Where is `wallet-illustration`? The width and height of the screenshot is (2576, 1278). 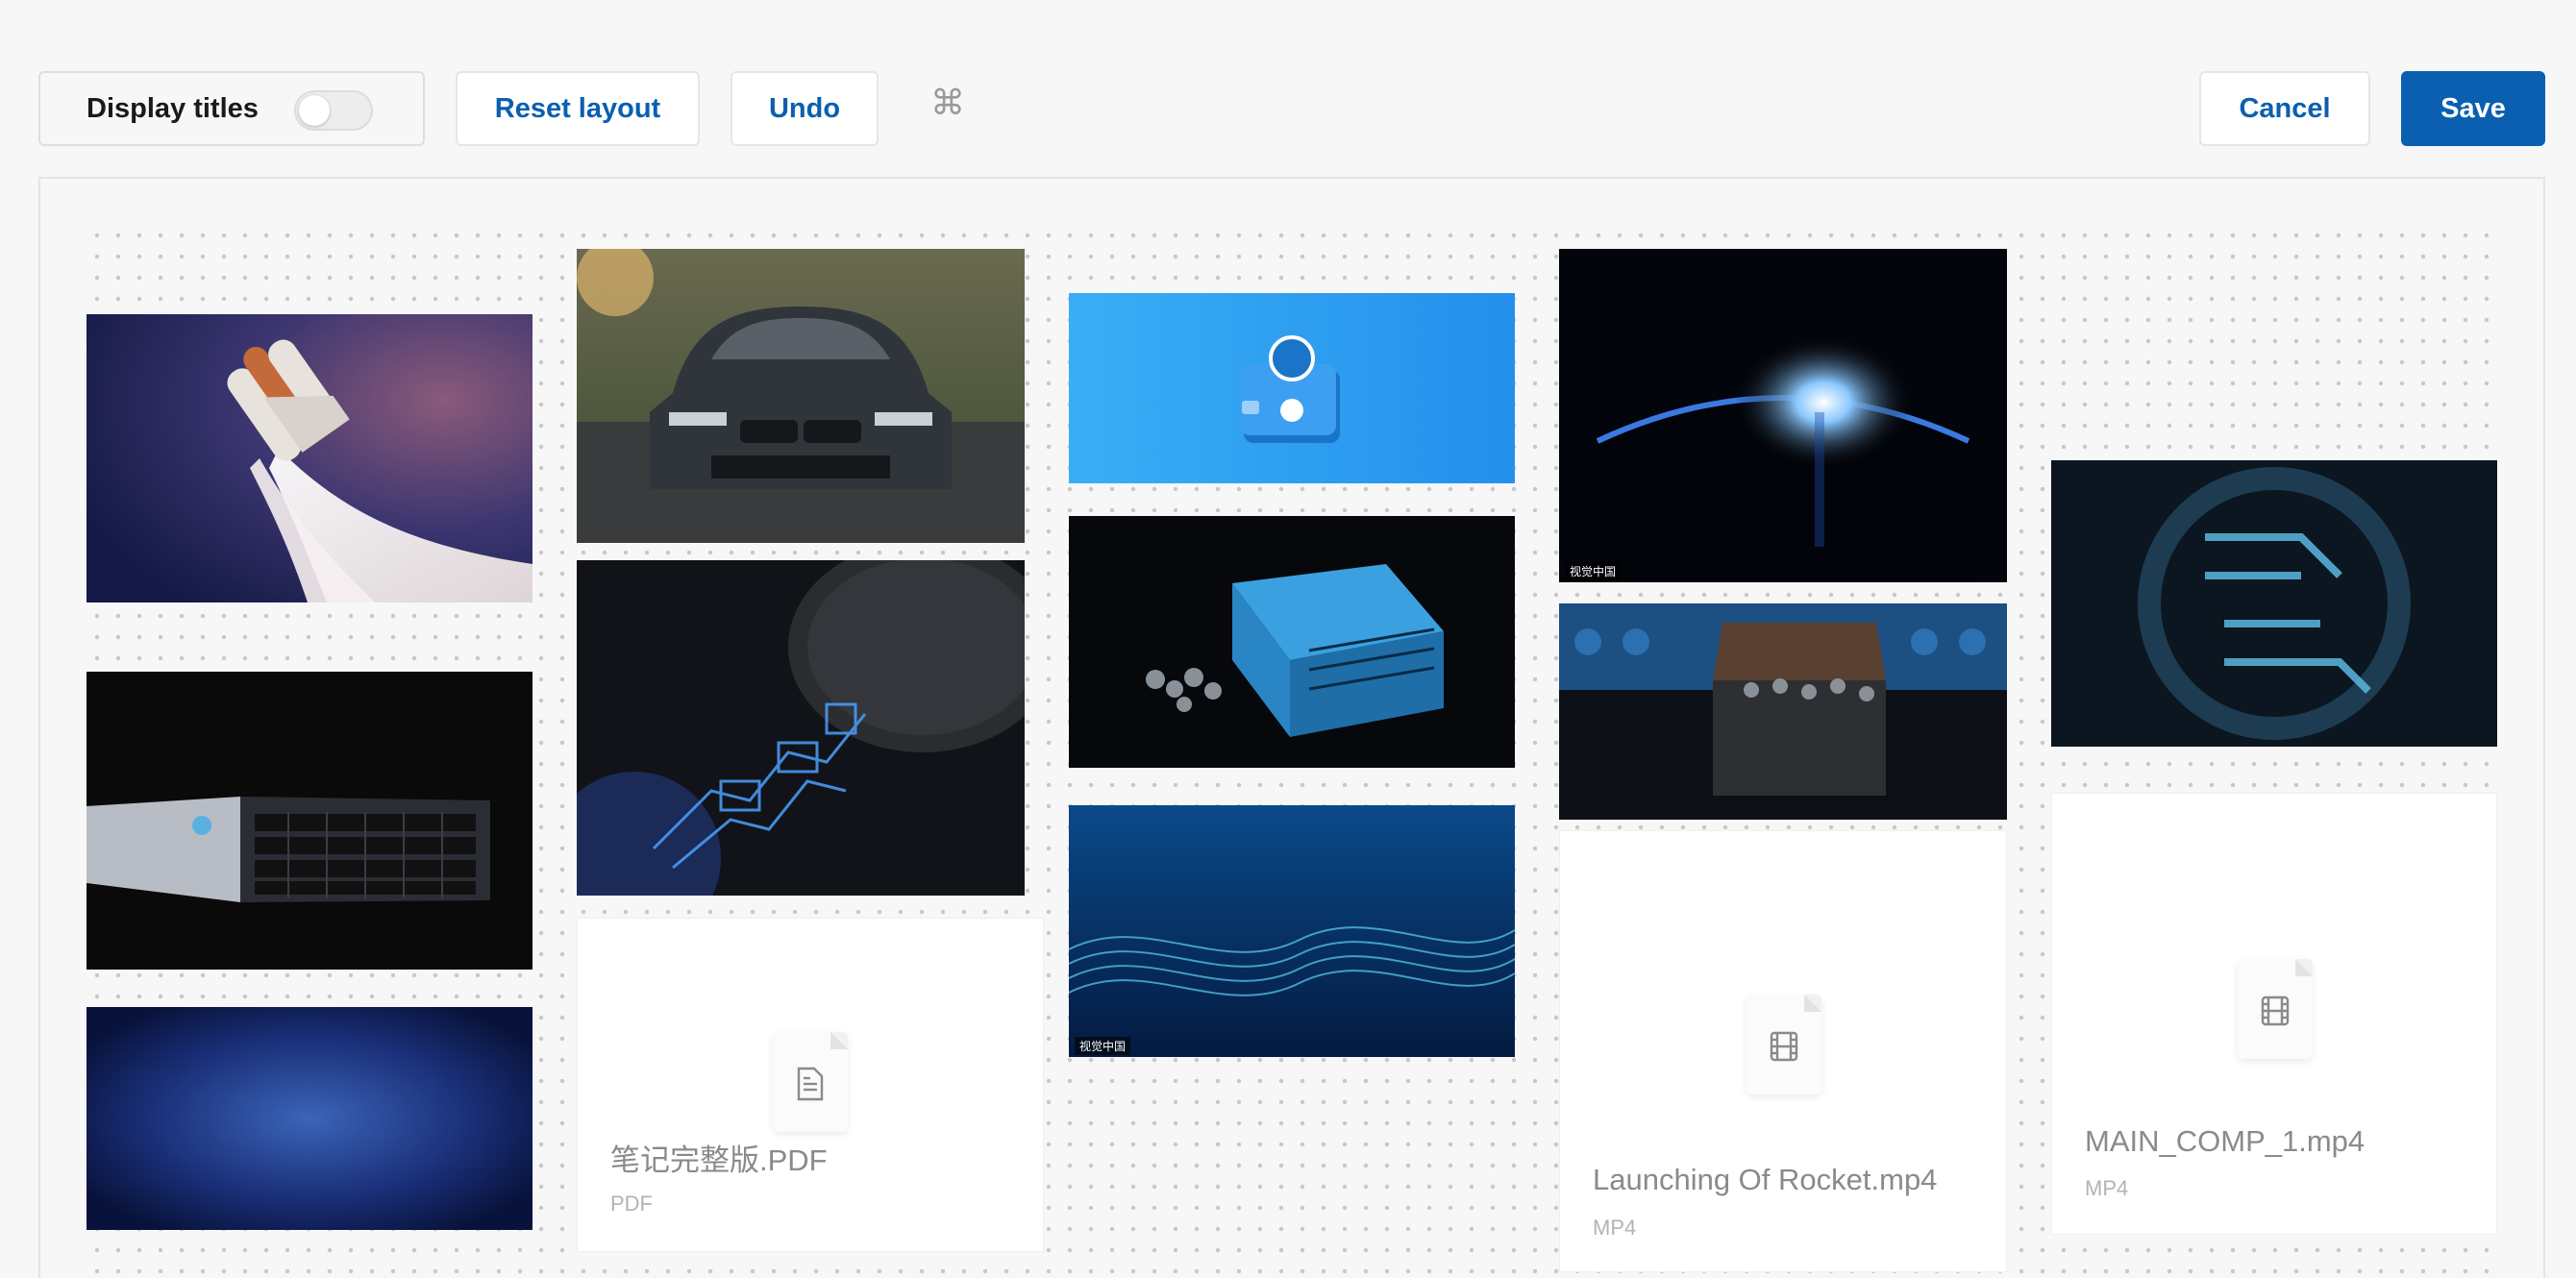 wallet-illustration is located at coordinates (1292, 388).